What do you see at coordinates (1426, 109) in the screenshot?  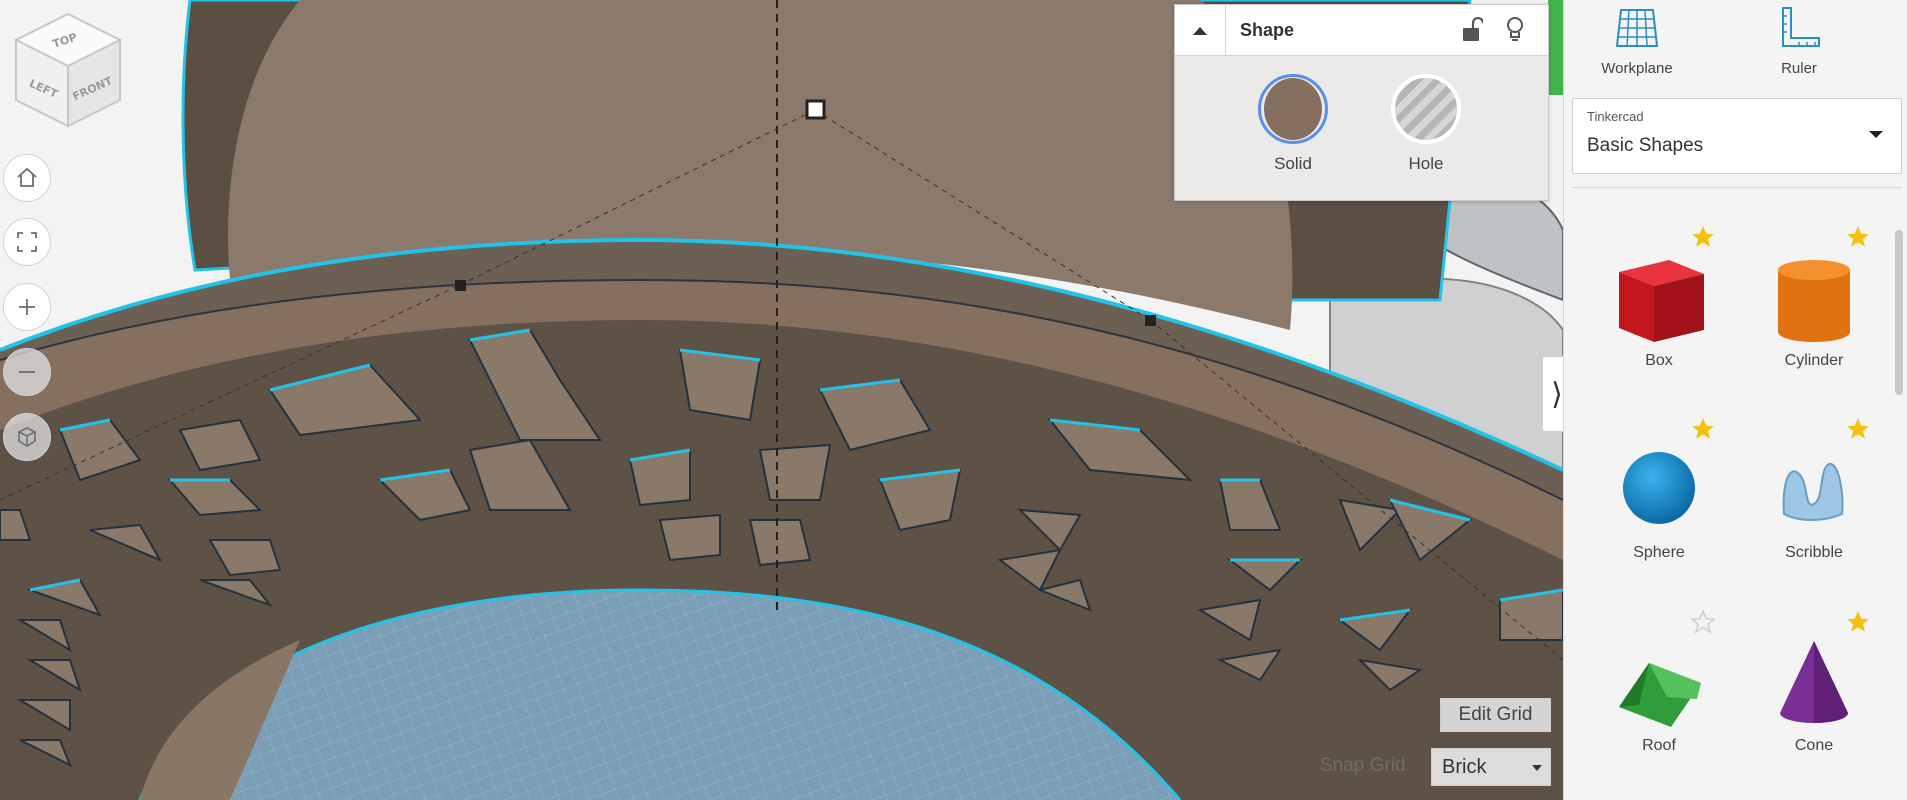 I see `hole-swatch` at bounding box center [1426, 109].